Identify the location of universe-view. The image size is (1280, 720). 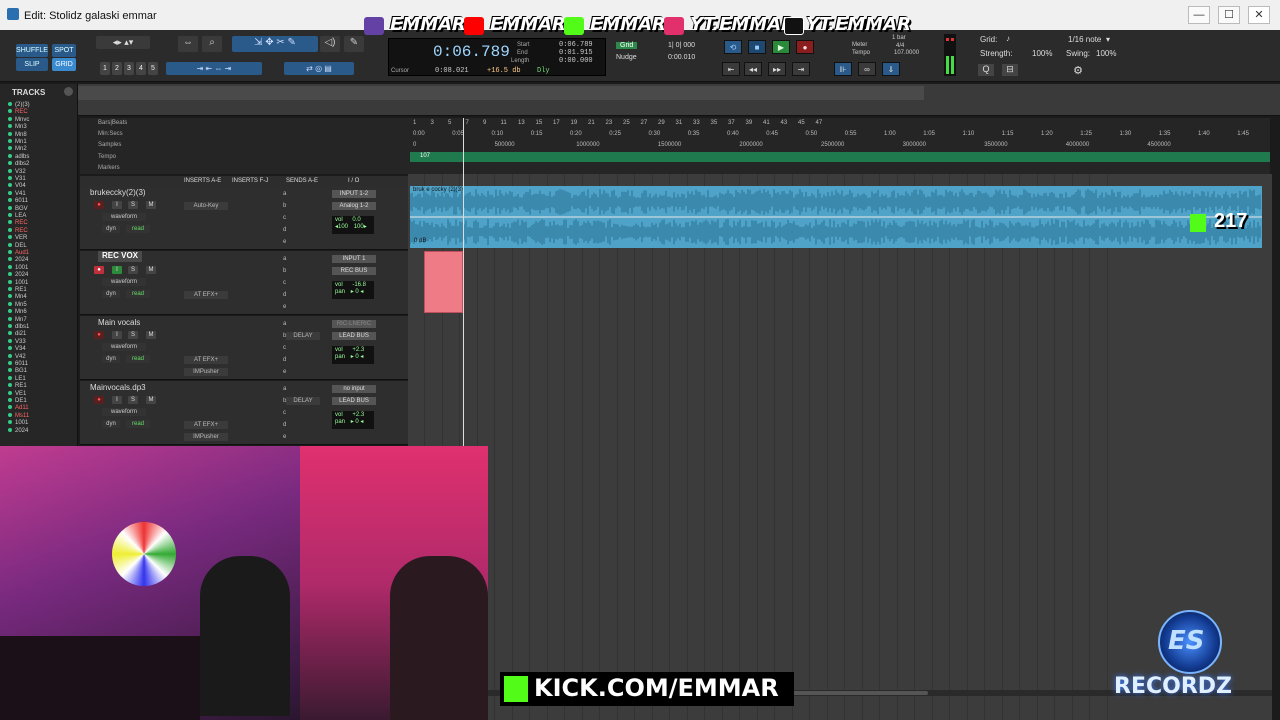
(501, 93).